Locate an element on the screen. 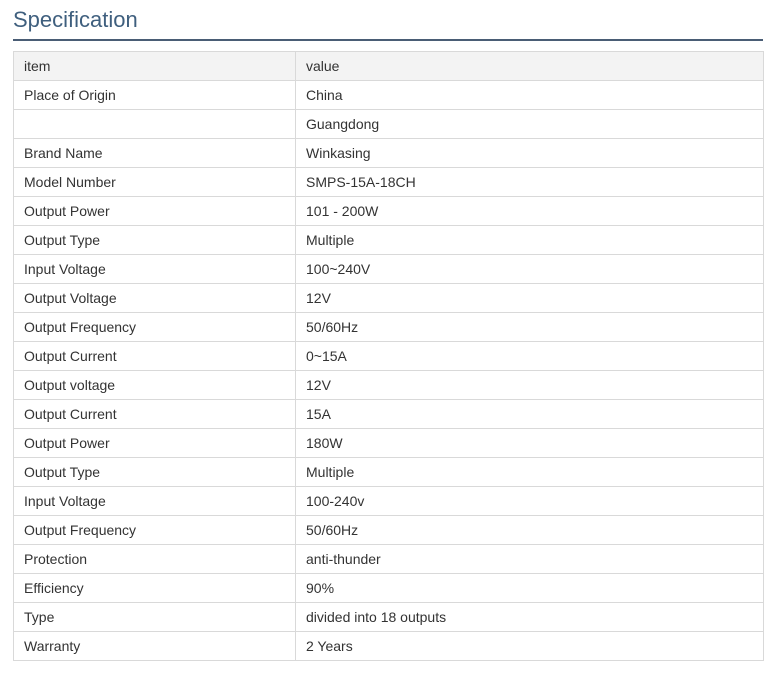  table-row: Input Voltage 100-240v is located at coordinates (388, 501).